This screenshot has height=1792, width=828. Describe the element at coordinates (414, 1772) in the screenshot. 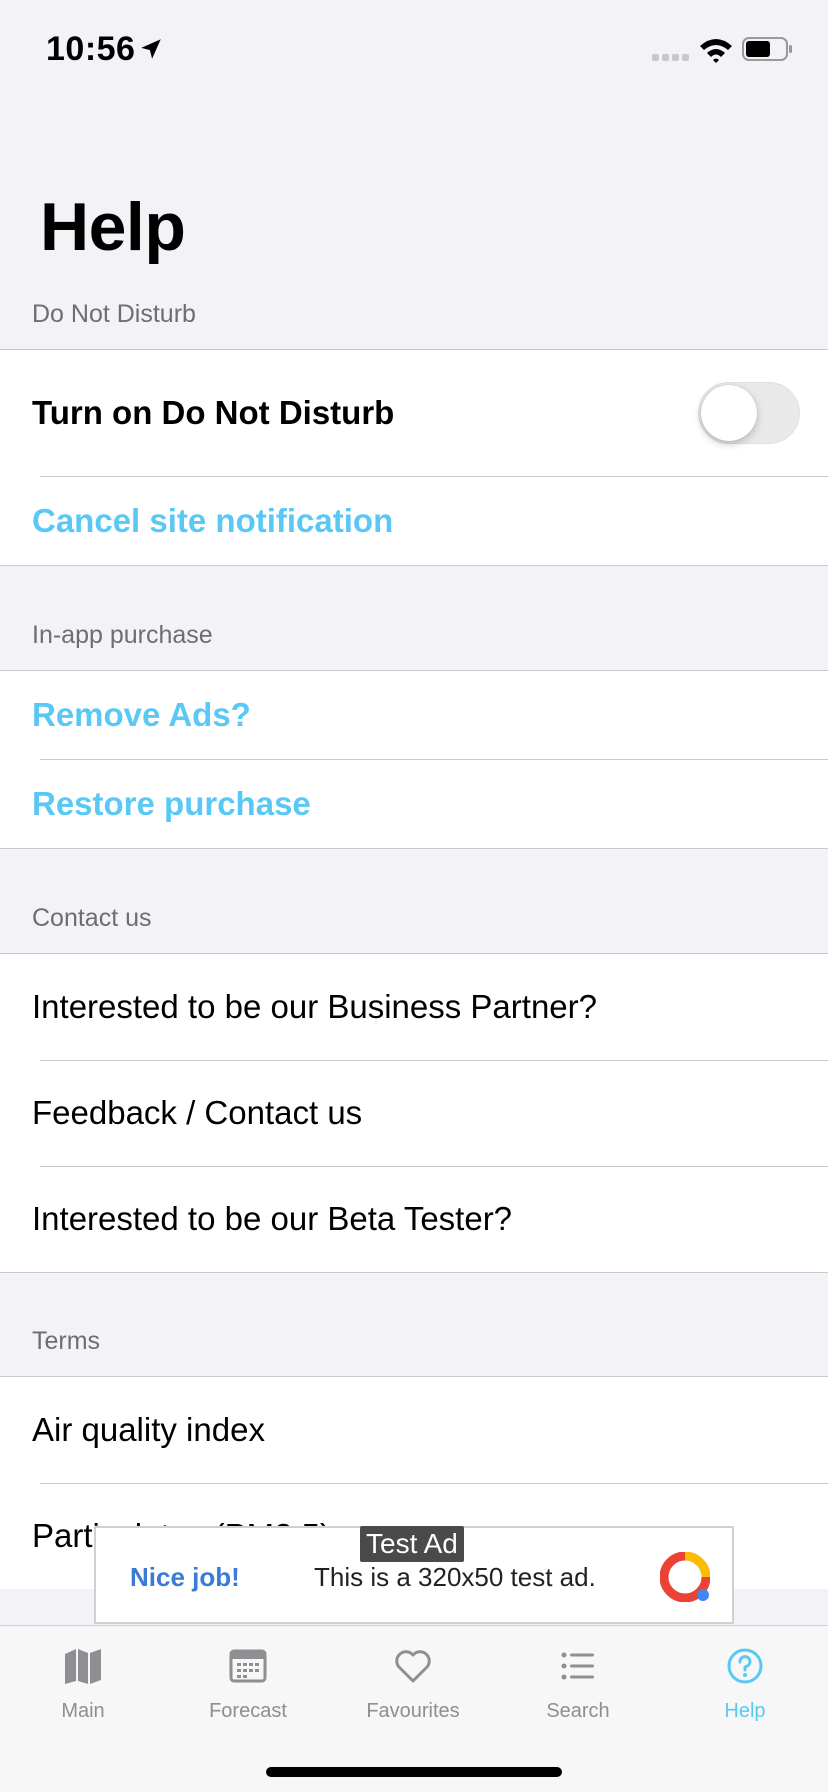

I see `home-indicator` at that location.